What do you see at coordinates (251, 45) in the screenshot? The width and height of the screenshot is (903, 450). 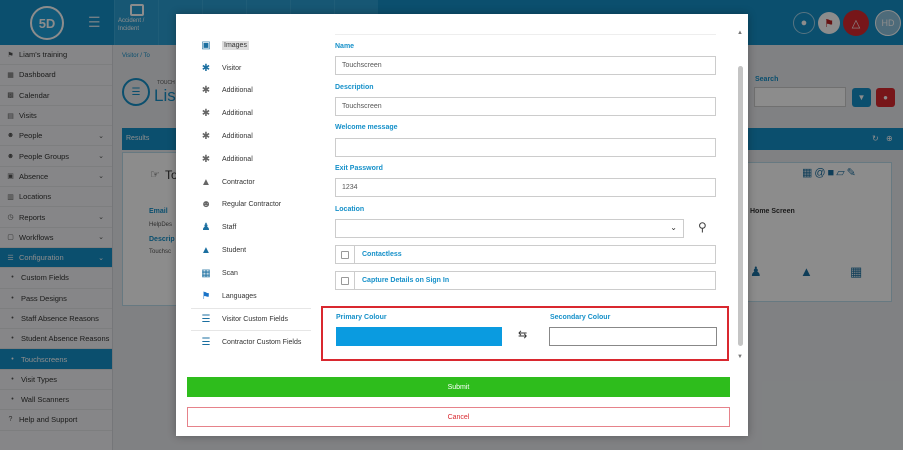 I see `menu-item-images: ▣ Images` at bounding box center [251, 45].